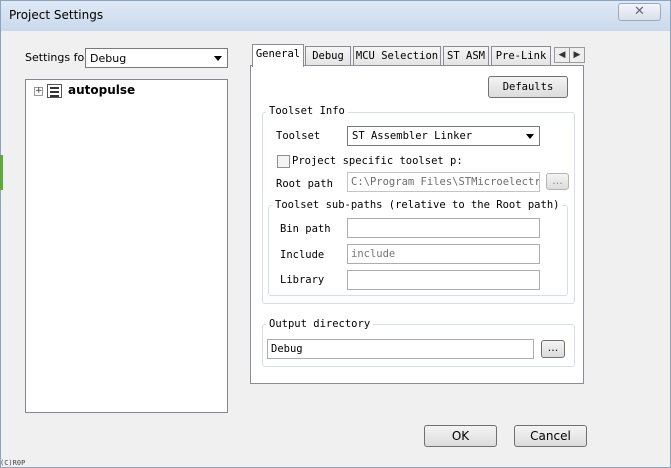  I want to click on root-path-label: Root path, so click(304, 184).